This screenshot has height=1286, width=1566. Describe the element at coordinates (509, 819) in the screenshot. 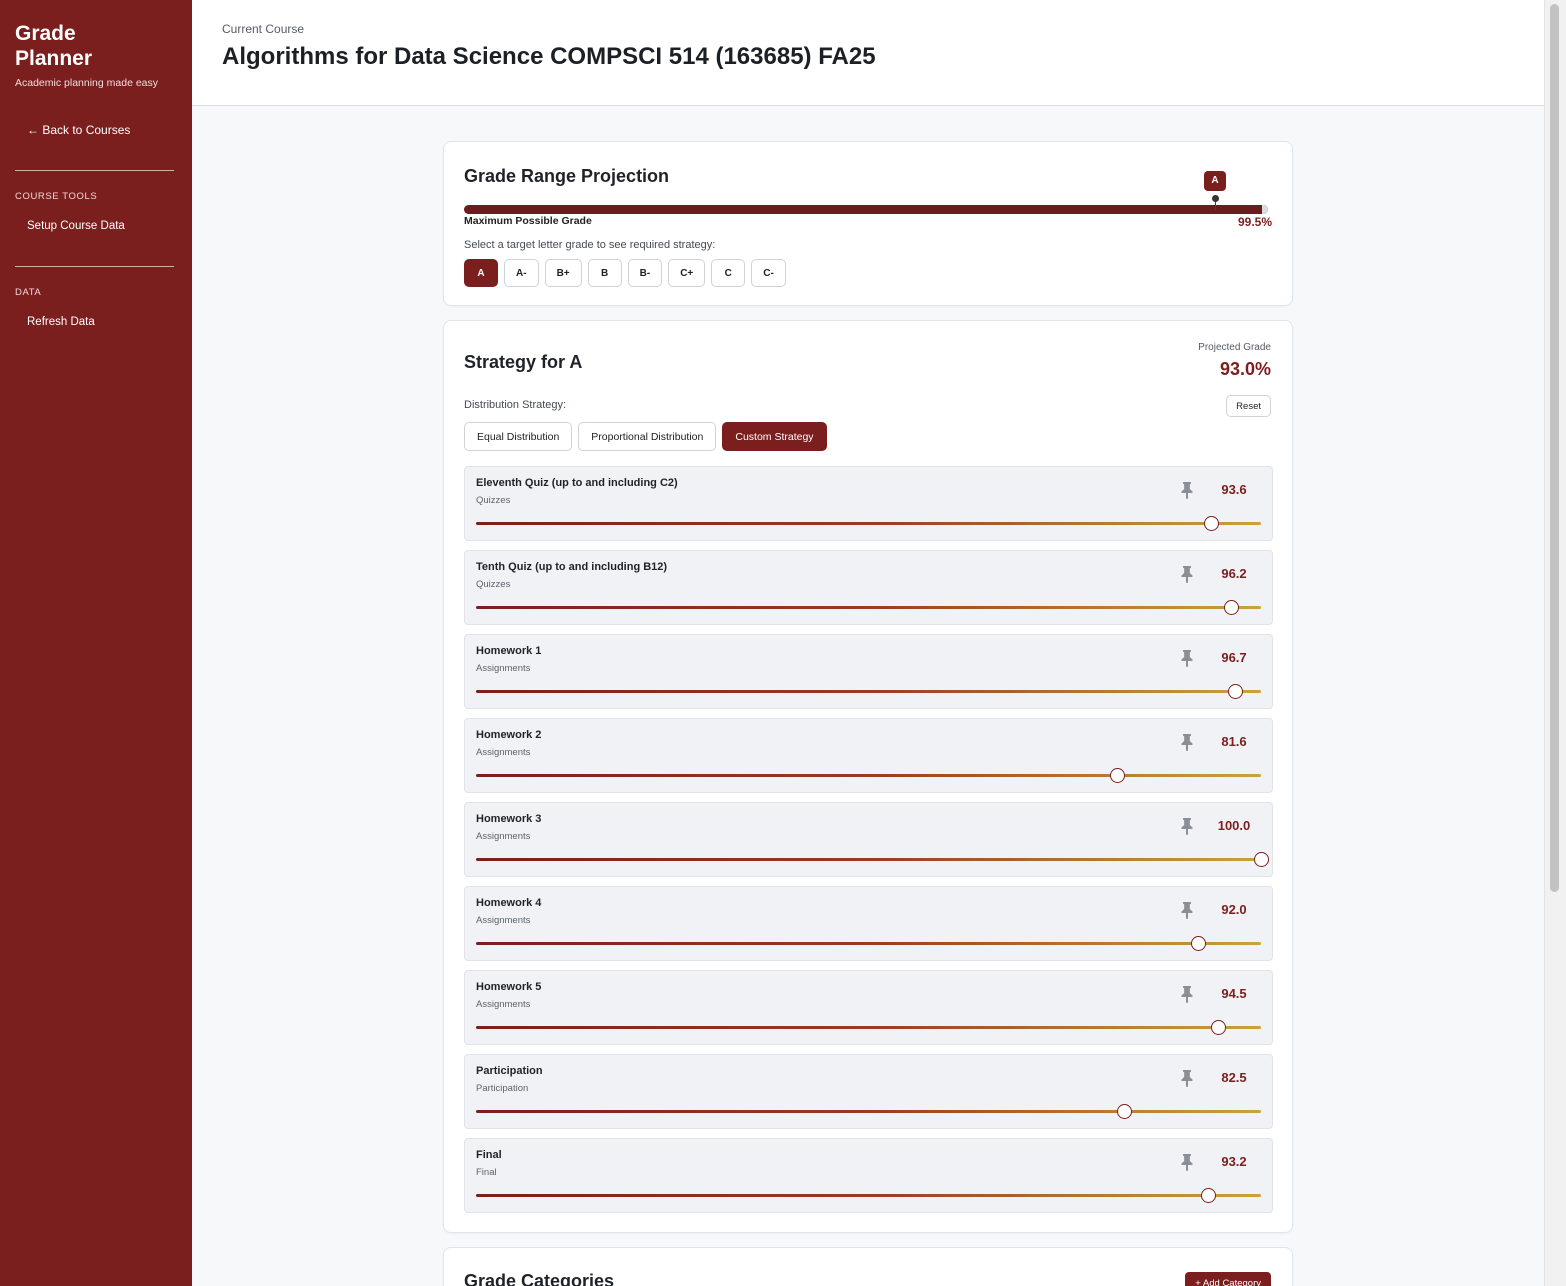

I see `strategy-item-name: Homework 3` at that location.